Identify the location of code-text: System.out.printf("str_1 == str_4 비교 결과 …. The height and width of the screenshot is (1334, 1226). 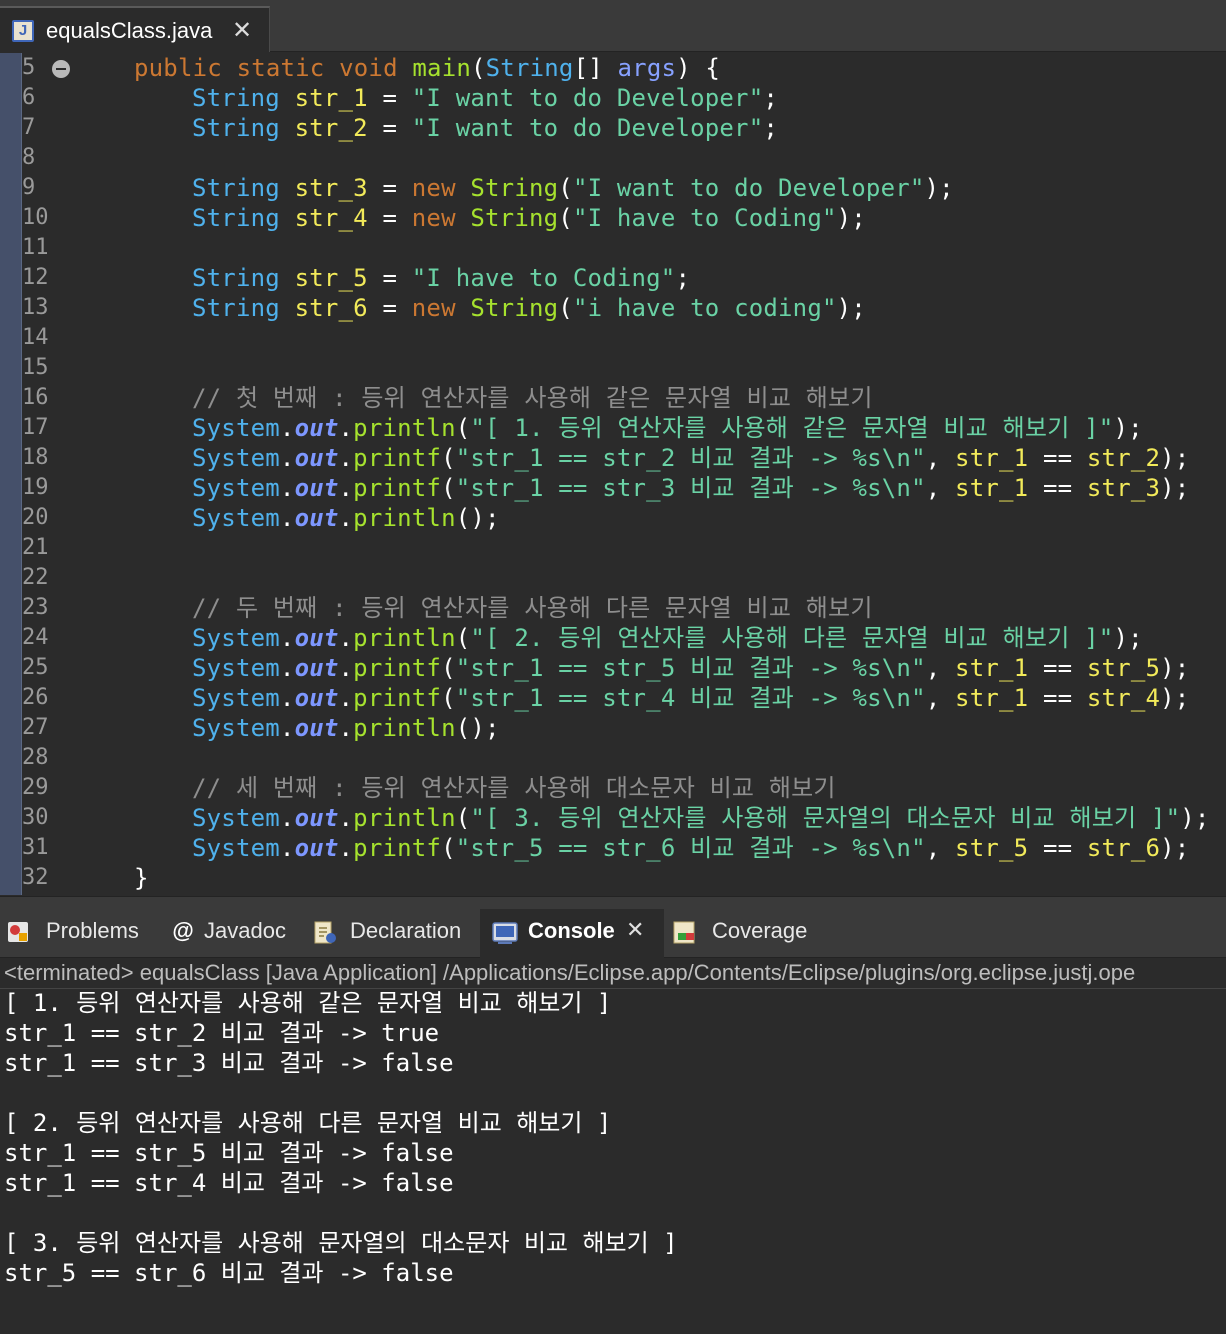
(691, 698).